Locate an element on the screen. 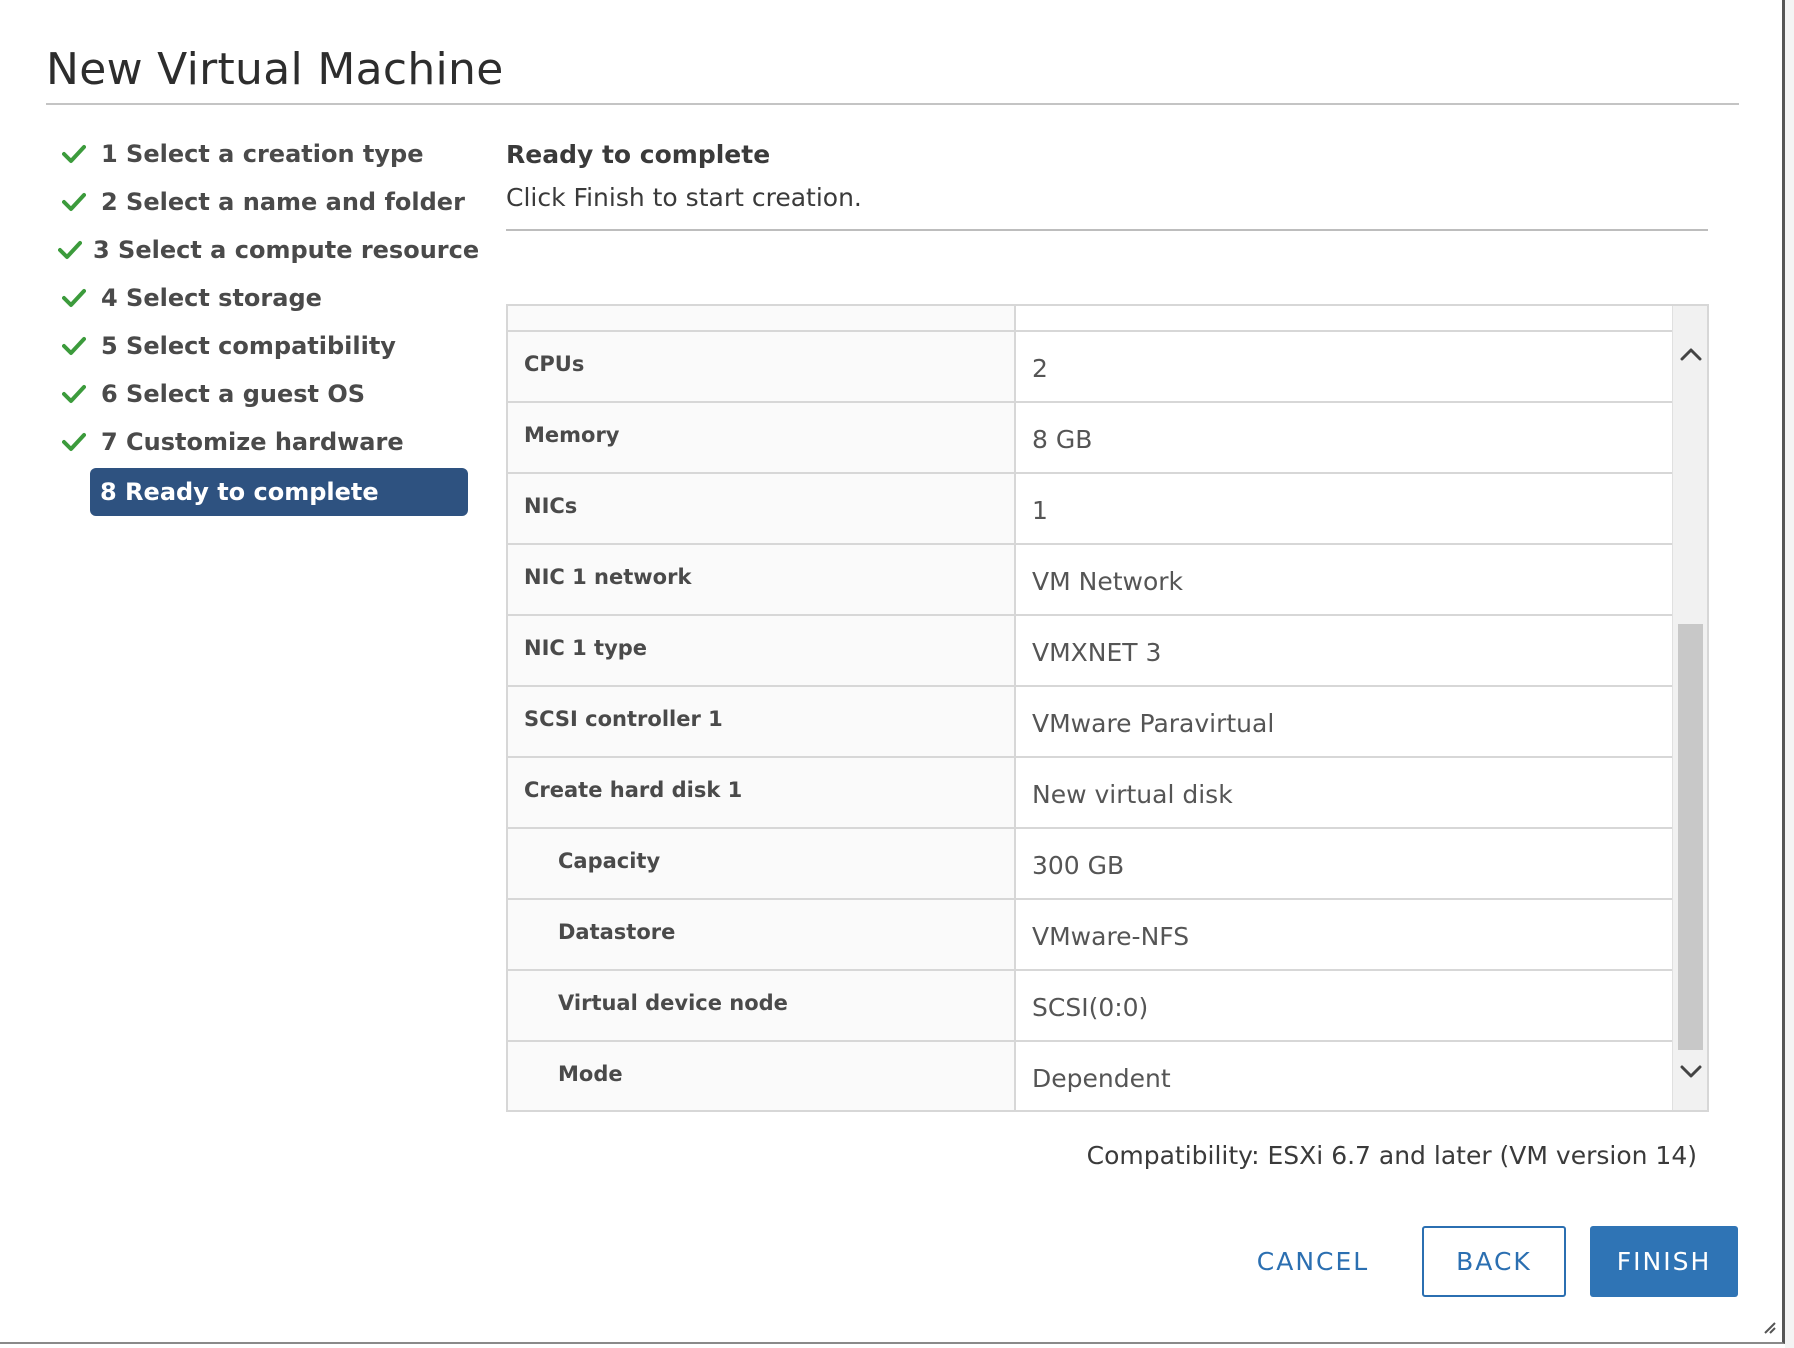 This screenshot has width=1794, height=1348. step-label: 4 Select storage is located at coordinates (211, 298).